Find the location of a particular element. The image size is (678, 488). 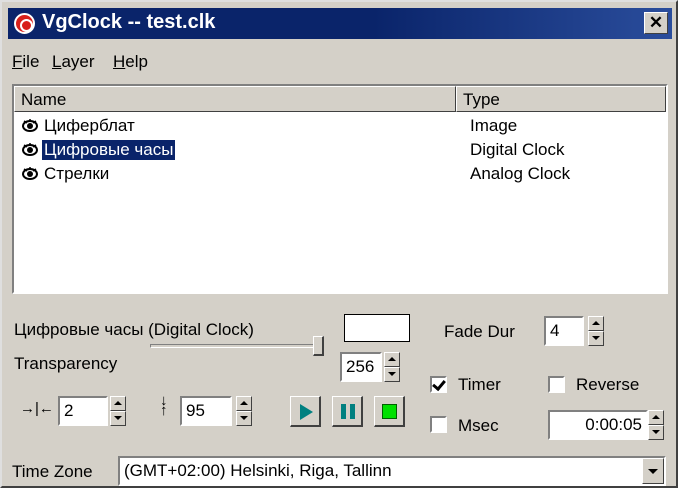

pause-button is located at coordinates (347, 411).